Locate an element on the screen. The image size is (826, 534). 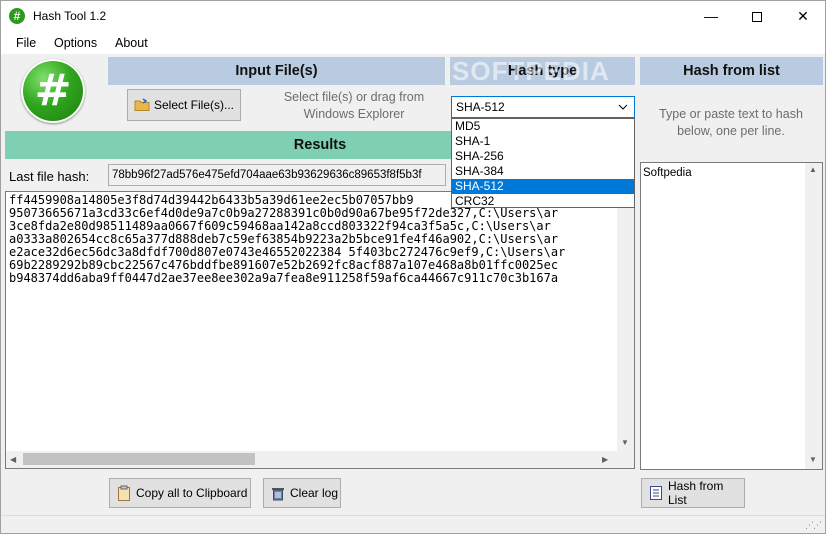
hash-app-icon: # is located at coordinates (17, 16).